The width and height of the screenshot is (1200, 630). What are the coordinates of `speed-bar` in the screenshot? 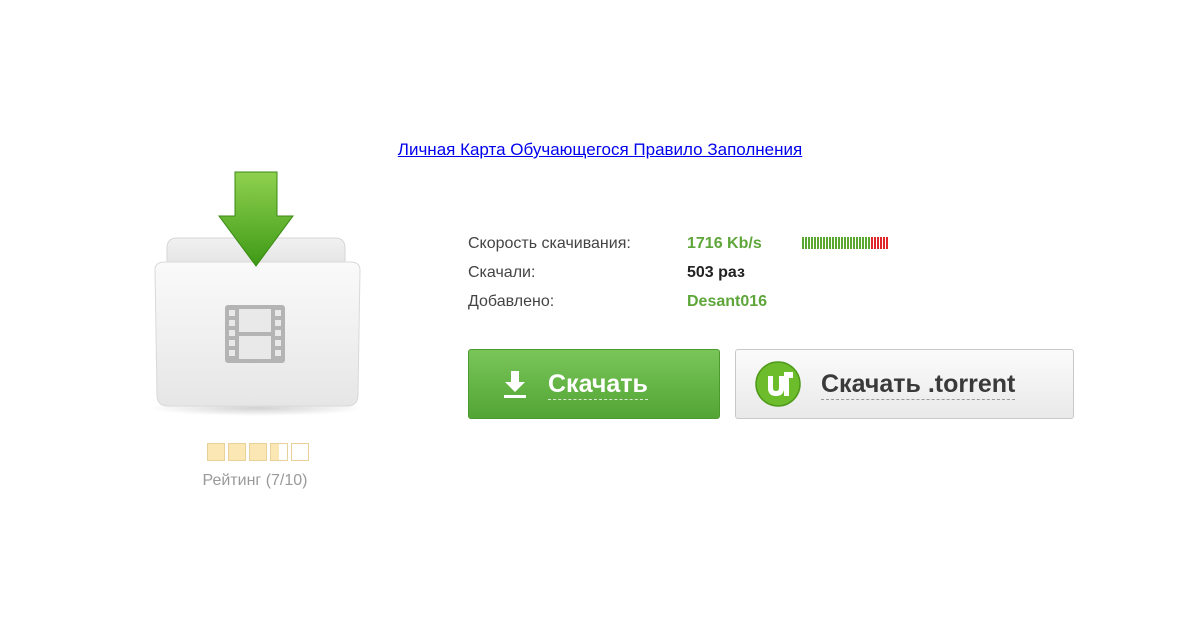 It's located at (845, 243).